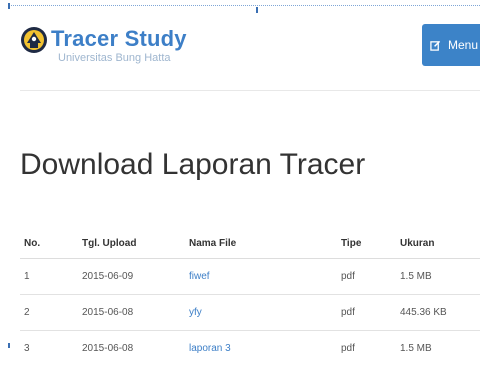 The image size is (480, 373). Describe the element at coordinates (261, 312) in the screenshot. I see `cell-file-name: yfy` at that location.